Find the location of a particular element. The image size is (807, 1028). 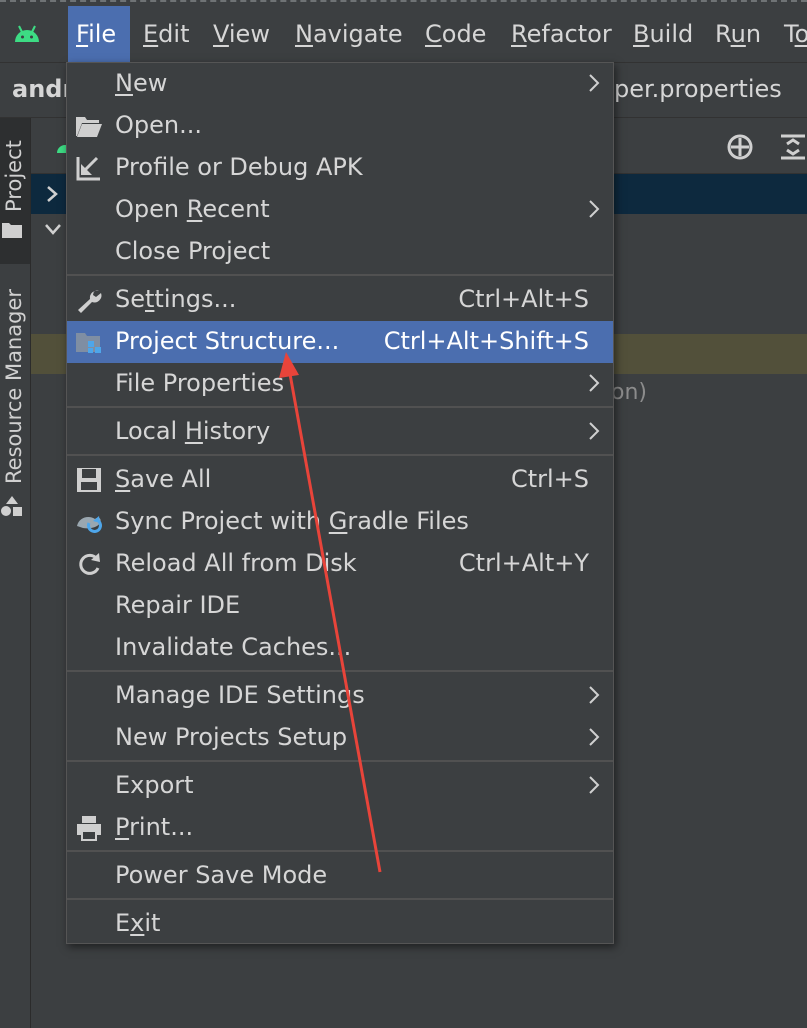

tree-row-hint-text: on) is located at coordinates (629, 392).